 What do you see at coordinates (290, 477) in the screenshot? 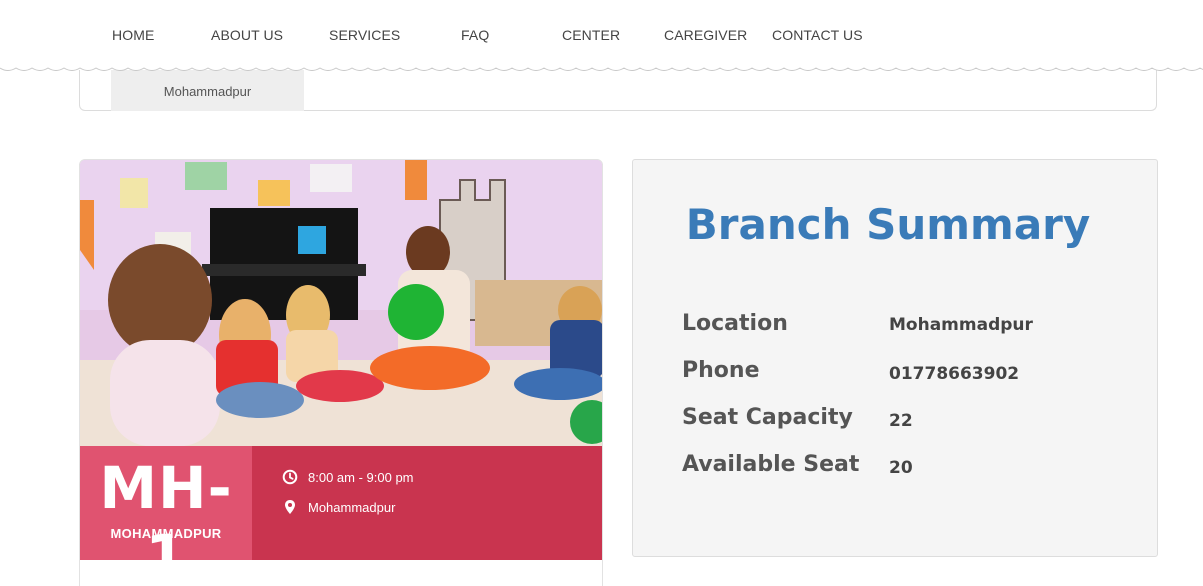
I see `clock-icon` at bounding box center [290, 477].